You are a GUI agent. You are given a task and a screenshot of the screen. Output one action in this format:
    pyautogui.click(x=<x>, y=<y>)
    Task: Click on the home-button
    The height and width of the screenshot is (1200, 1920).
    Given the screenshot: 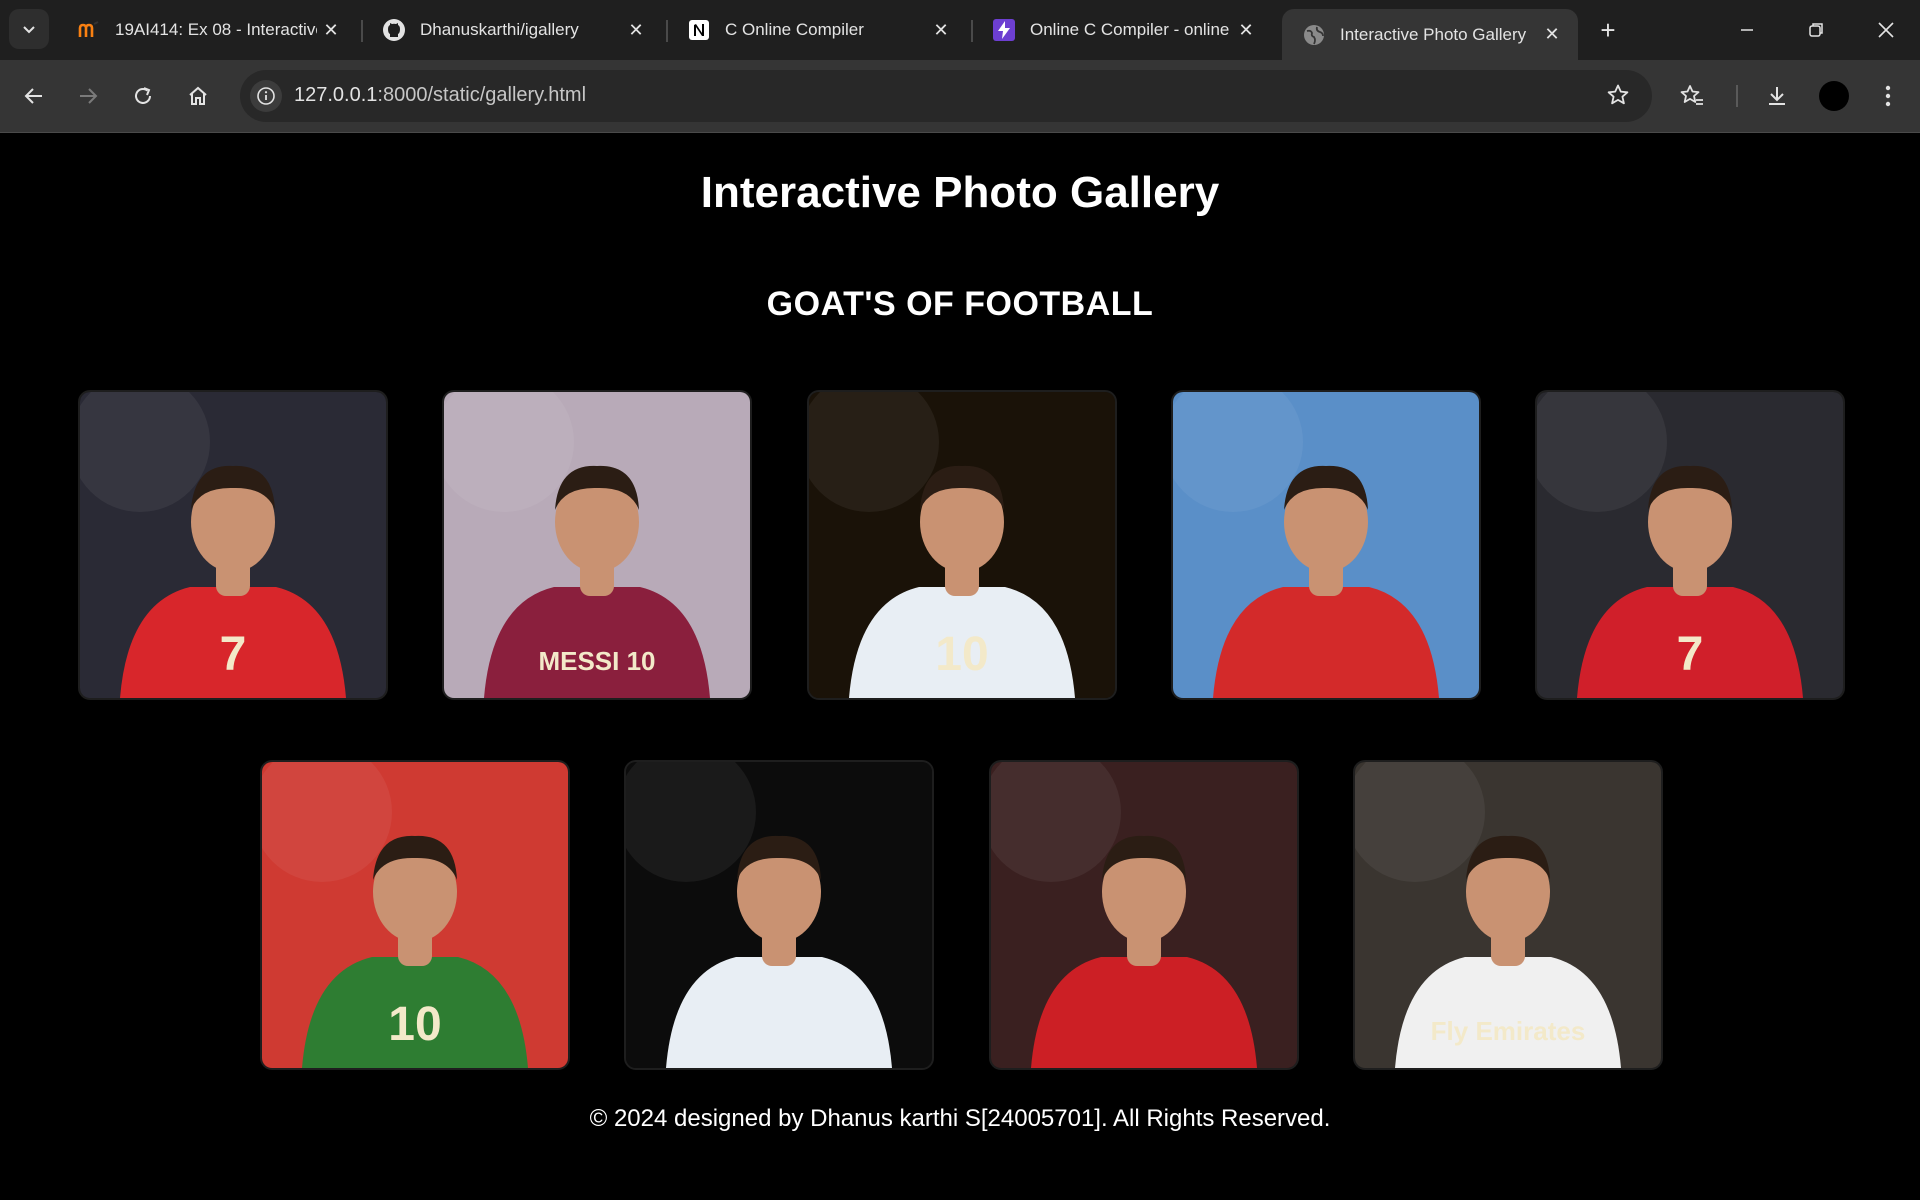 What is the action you would take?
    pyautogui.click(x=198, y=96)
    